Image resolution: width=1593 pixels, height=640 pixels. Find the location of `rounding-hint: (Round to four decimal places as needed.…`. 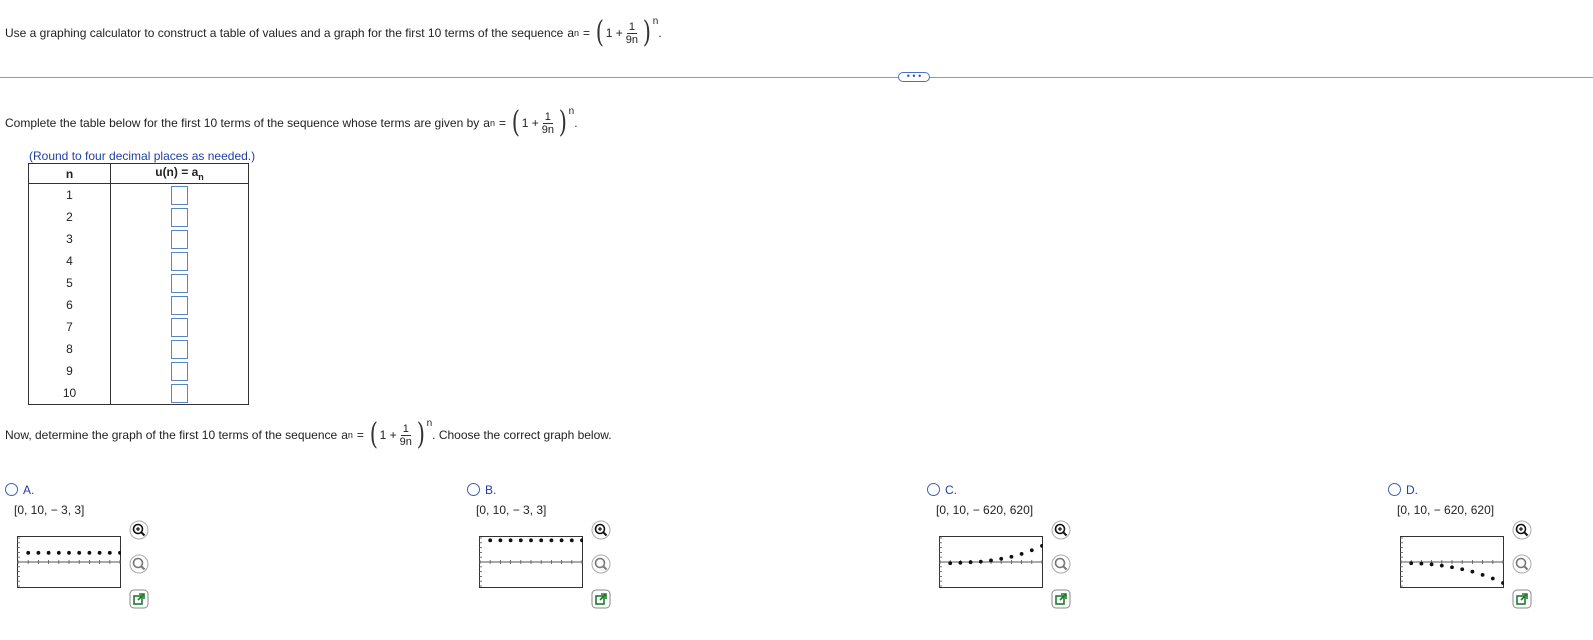

rounding-hint: (Round to four decimal places as needed.… is located at coordinates (142, 156).